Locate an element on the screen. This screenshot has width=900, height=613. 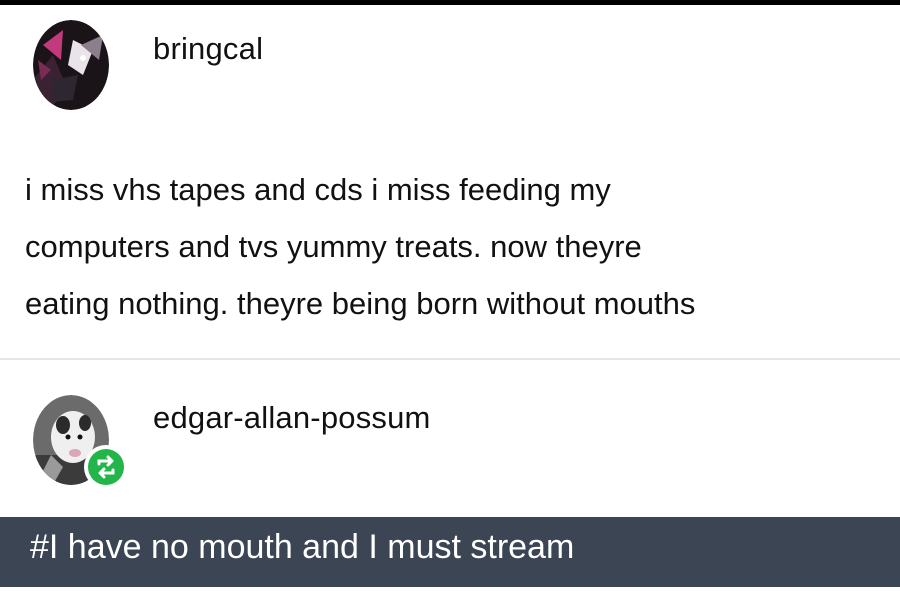
reblog-icon is located at coordinates (106, 467).